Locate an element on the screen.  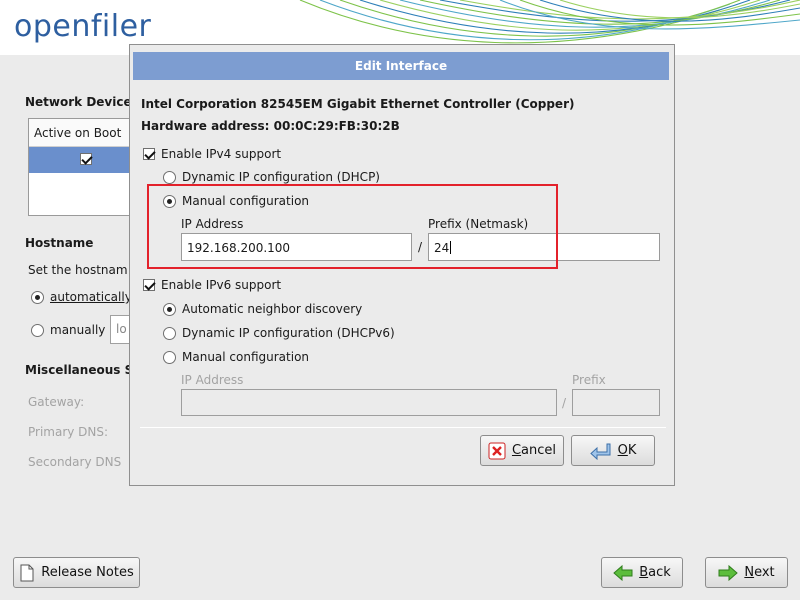
misc-heading: Miscellaneous S is located at coordinates (79, 370).